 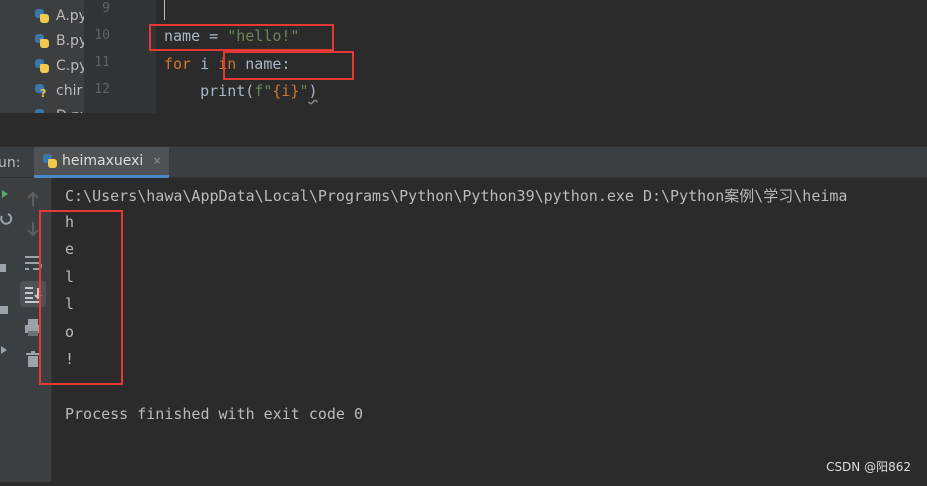 I want to click on close-icon: ×, so click(x=157, y=161).